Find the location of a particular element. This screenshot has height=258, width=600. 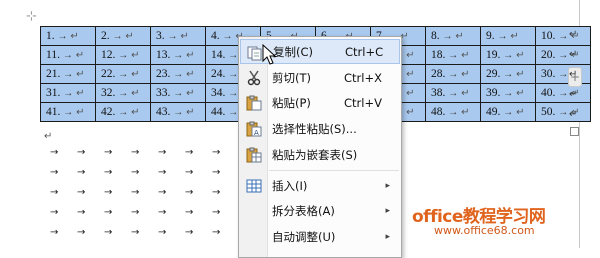

table-cell: 9. → ↵ is located at coordinates (508, 36).